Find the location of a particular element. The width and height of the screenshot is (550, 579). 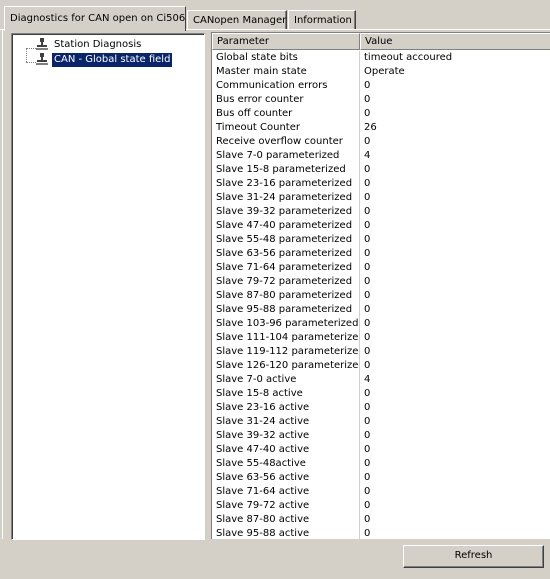

table-row: Master main state Operate is located at coordinates (381, 72).